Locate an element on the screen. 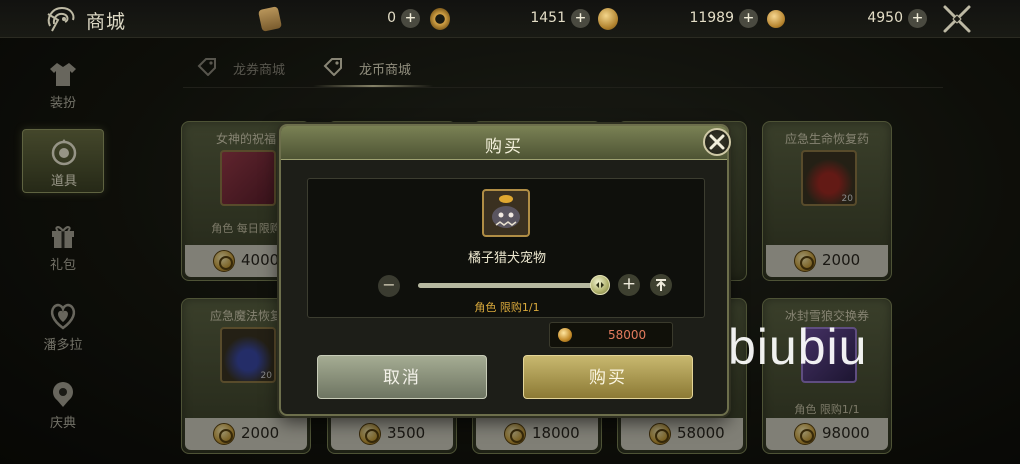 The image size is (1020, 464). cancel-button: 取消 is located at coordinates (402, 377).